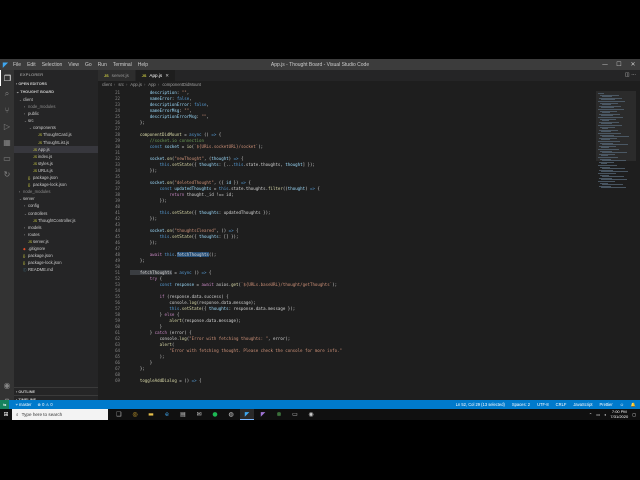  Describe the element at coordinates (235, 284) in the screenshot. I see `code-token: get` at that location.